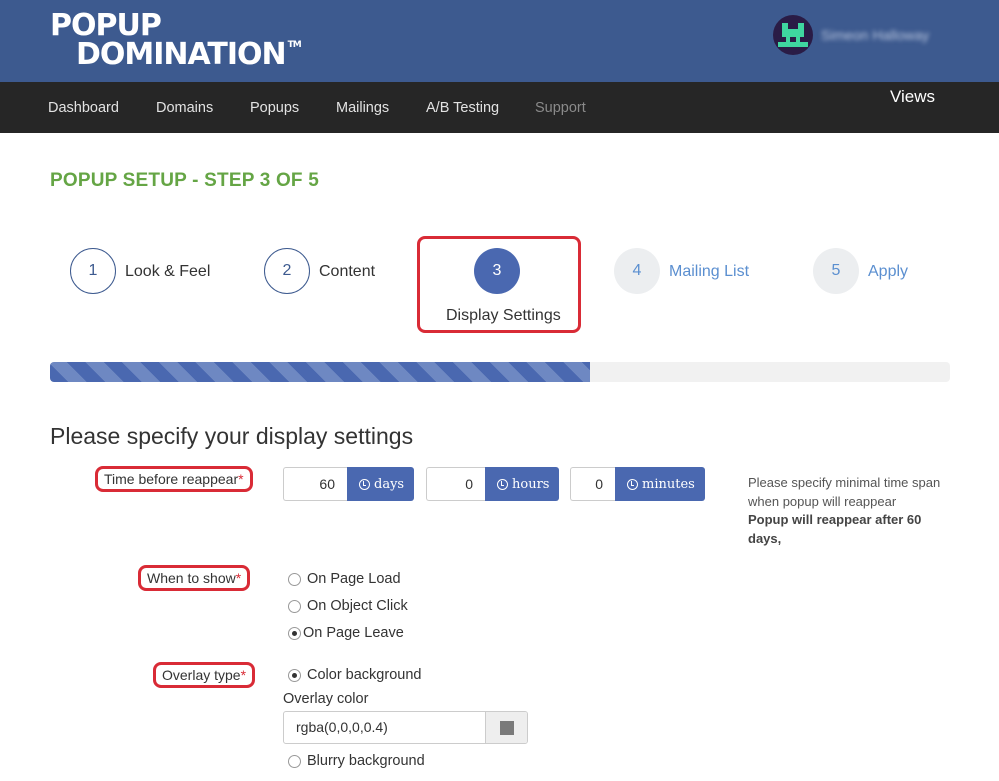 This screenshot has height=781, width=999. What do you see at coordinates (462, 108) in the screenshot?
I see `nav-ab-testing: A/B Testing` at bounding box center [462, 108].